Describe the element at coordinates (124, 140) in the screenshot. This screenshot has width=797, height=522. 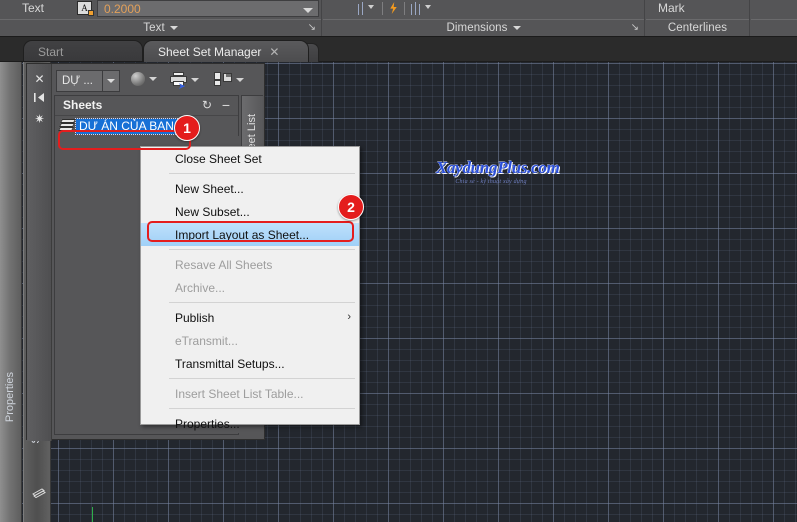
I see `annotation-highlight-sheet-item` at that location.